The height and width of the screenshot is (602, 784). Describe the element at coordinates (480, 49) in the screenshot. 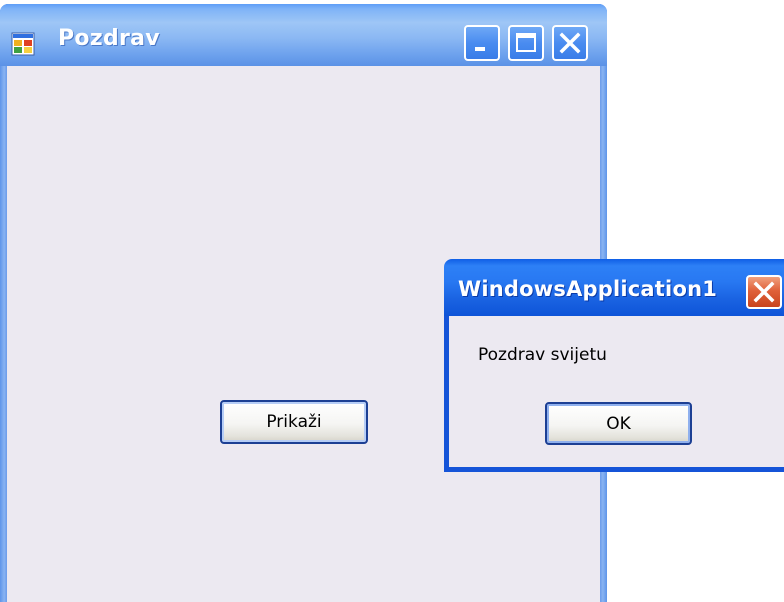

I see `minimize-icon` at that location.